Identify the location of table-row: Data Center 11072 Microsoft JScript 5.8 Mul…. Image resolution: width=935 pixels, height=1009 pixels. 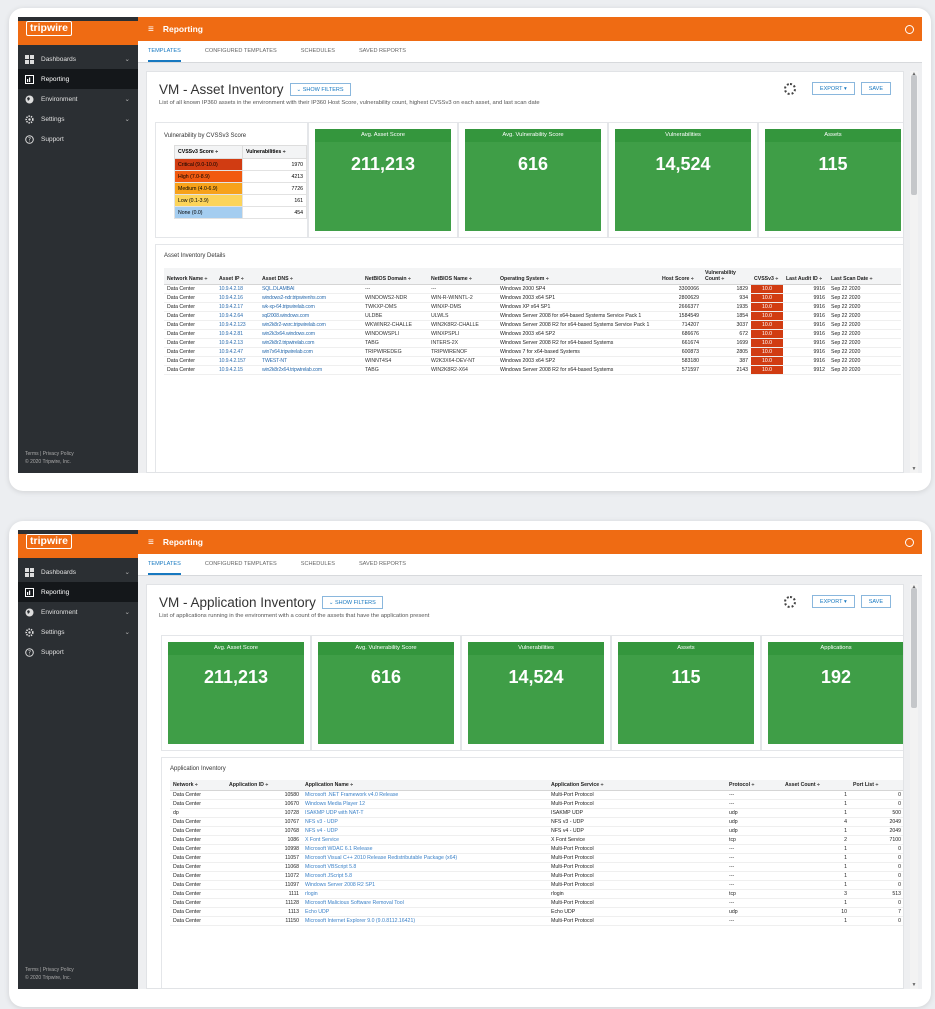
(536, 876).